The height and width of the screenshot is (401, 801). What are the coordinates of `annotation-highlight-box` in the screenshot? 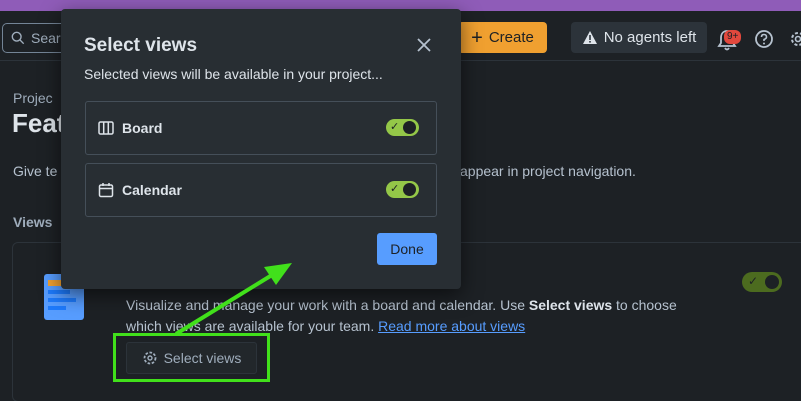 It's located at (191, 357).